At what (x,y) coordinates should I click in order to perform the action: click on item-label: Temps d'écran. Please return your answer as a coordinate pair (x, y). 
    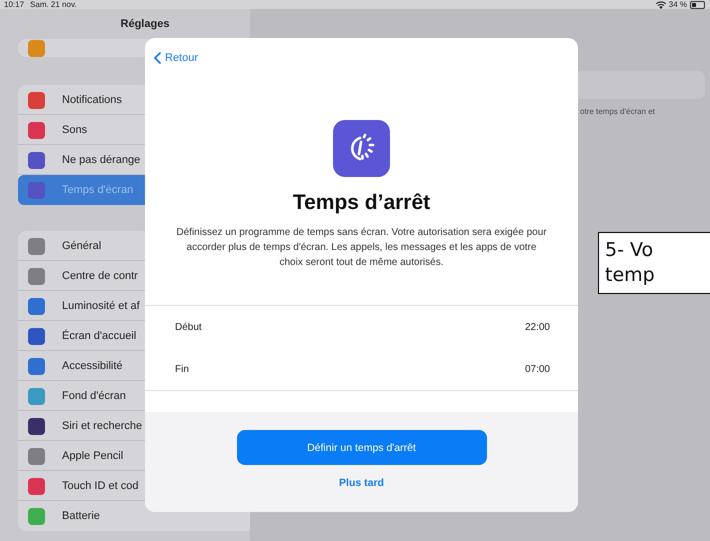
    Looking at the image, I should click on (98, 190).